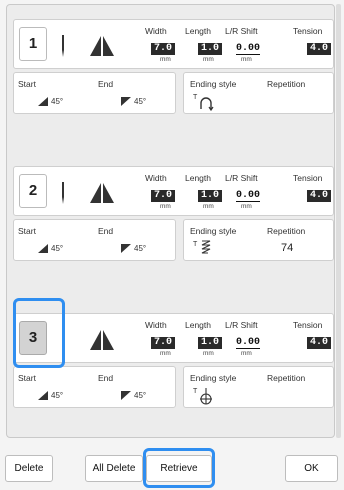  Describe the element at coordinates (33, 338) in the screenshot. I see `stitch-number-selected: 3` at that location.